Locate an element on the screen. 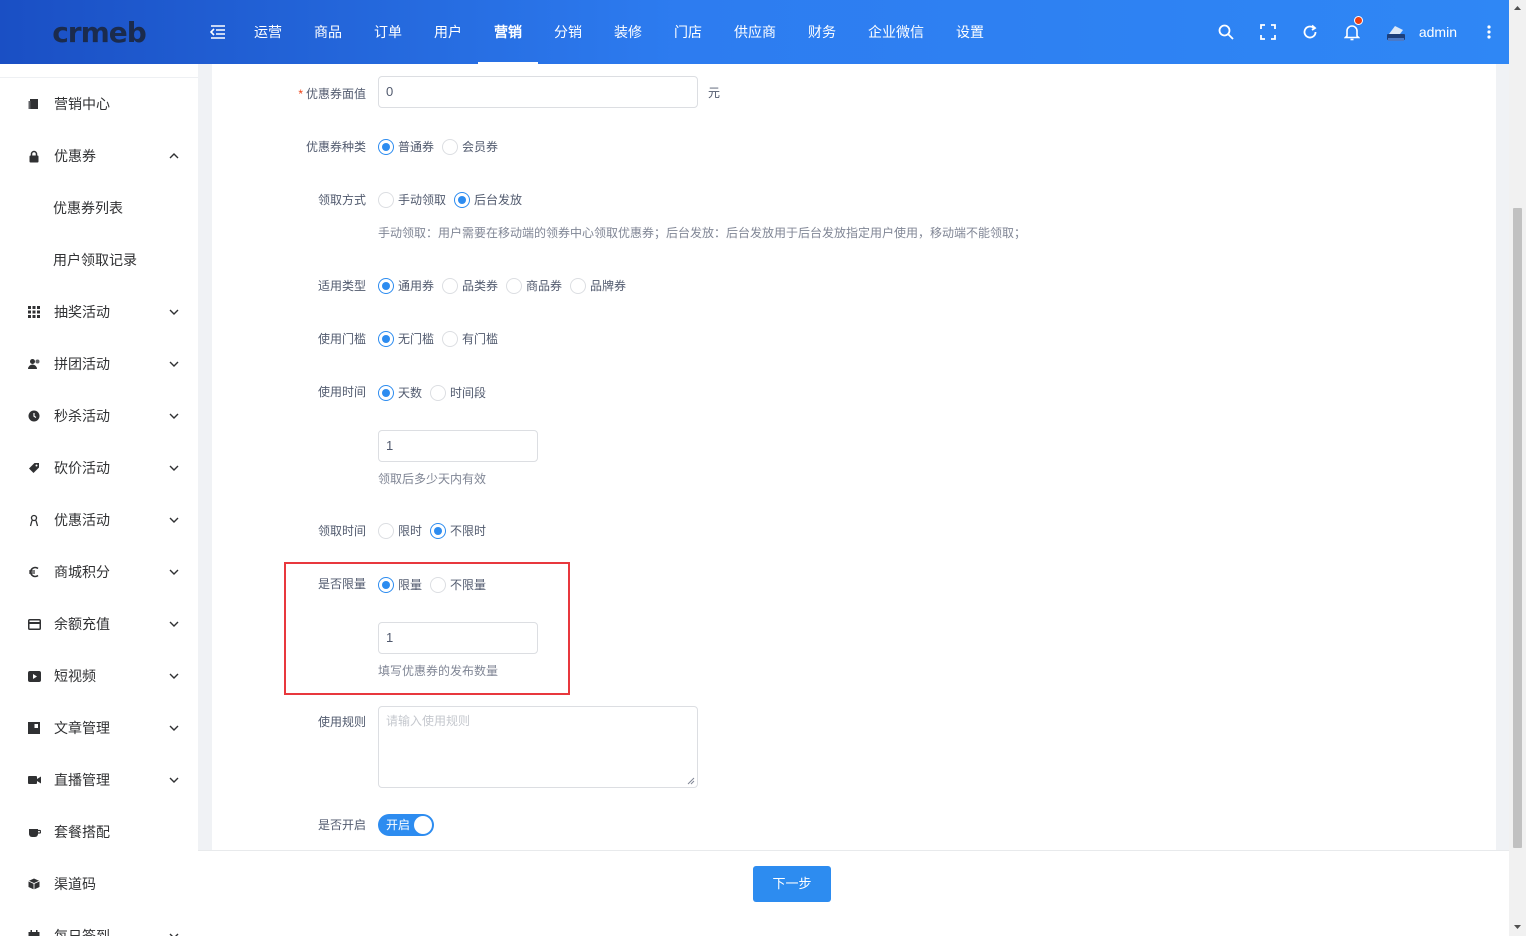  username: admin is located at coordinates (1438, 32).